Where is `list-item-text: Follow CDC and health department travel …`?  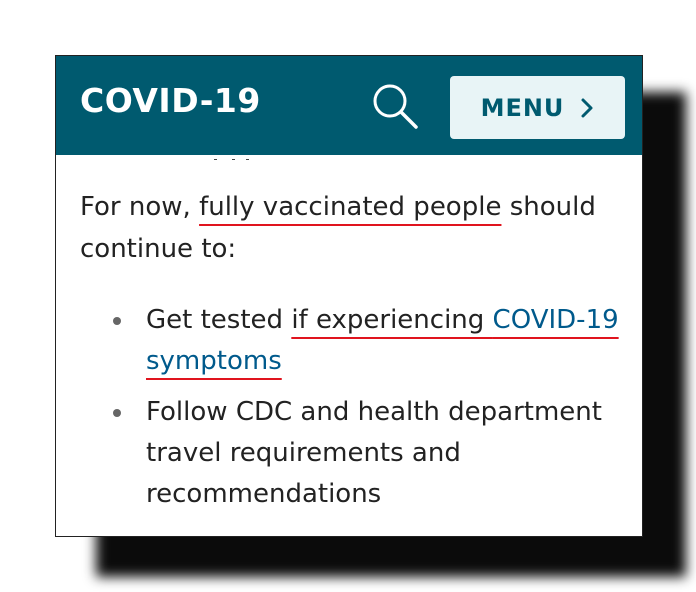 list-item-text: Follow CDC and health department travel … is located at coordinates (374, 453).